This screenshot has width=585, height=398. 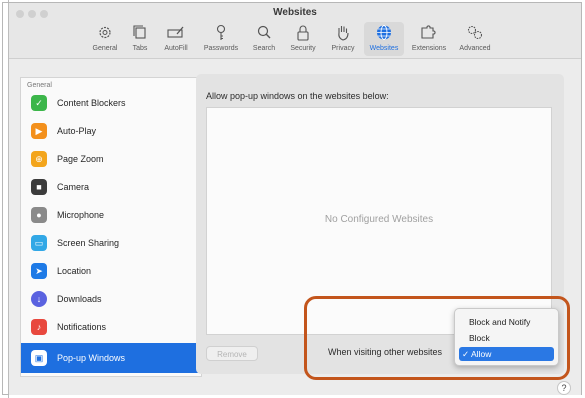 I want to click on tab-advanced: Advanced, so click(x=475, y=39).